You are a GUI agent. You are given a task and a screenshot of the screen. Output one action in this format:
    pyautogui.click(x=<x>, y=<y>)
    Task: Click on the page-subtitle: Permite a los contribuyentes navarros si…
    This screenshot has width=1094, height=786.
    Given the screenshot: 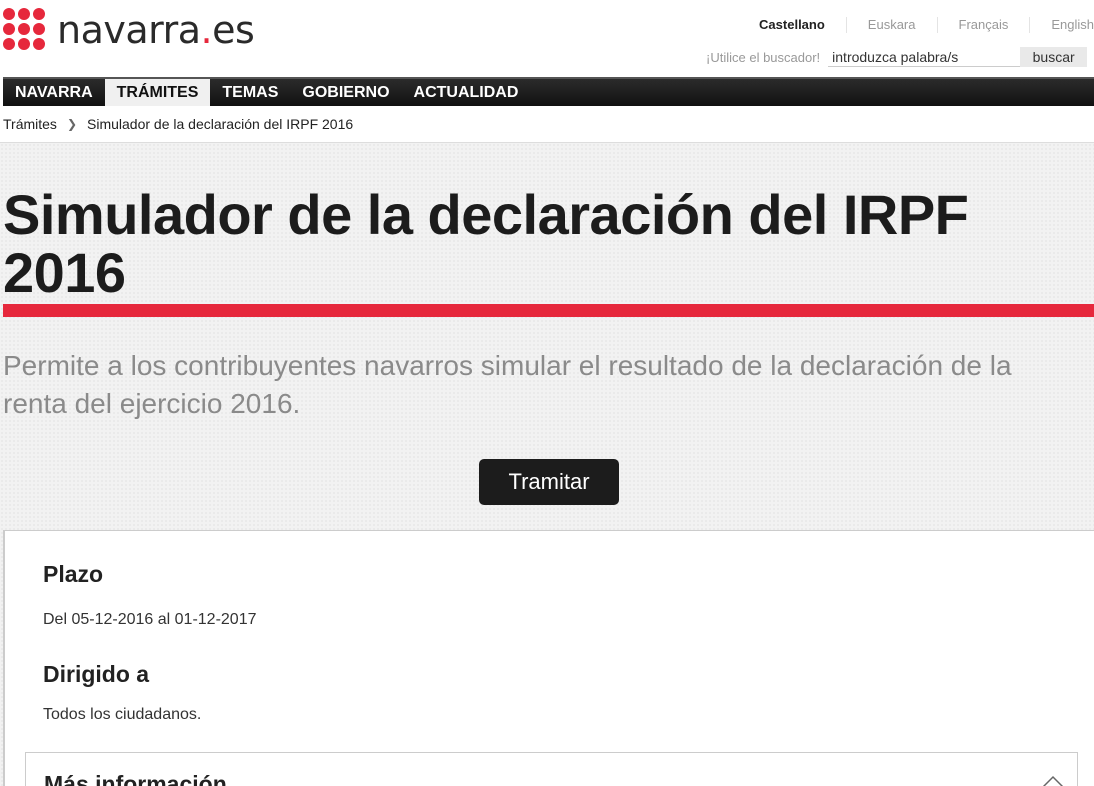 What is the action you would take?
    pyautogui.click(x=507, y=384)
    